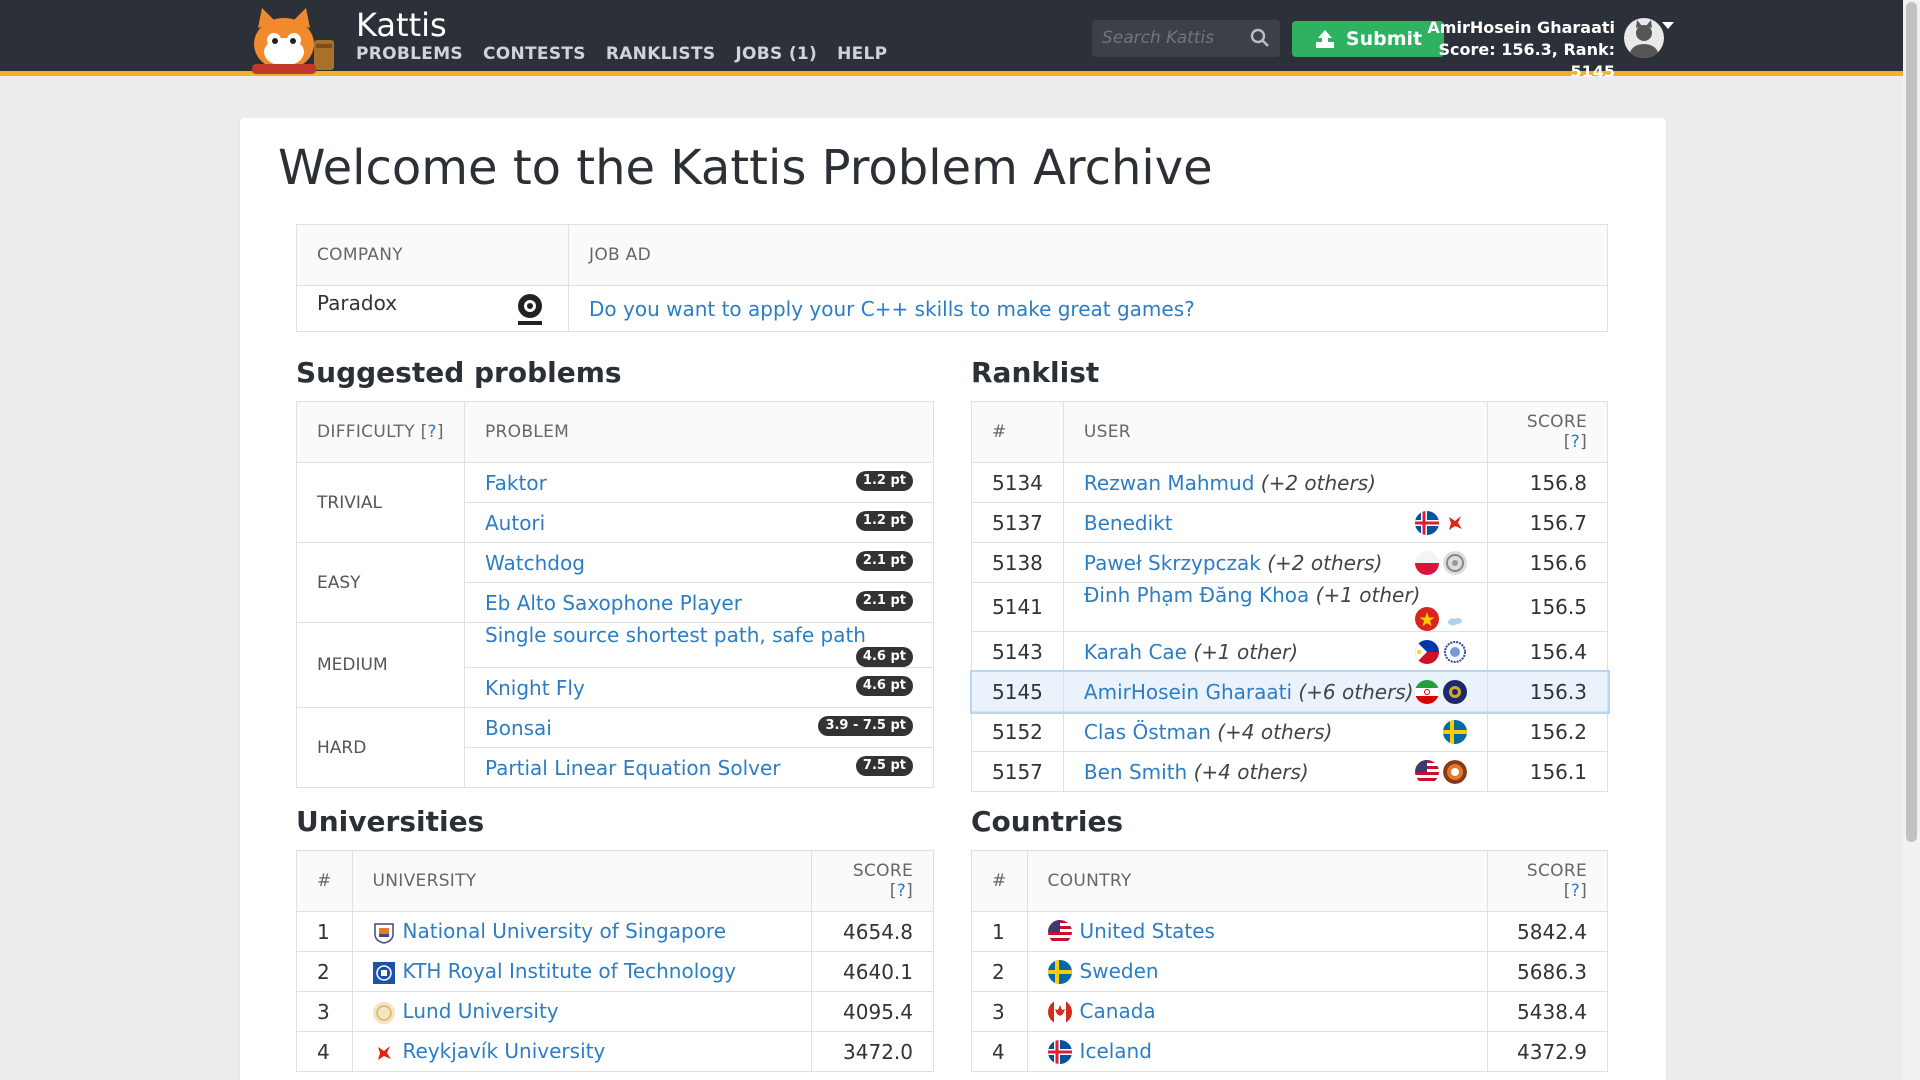 Image resolution: width=1920 pixels, height=1080 pixels. I want to click on uni-seal-blue-flag-icon, so click(1455, 651).